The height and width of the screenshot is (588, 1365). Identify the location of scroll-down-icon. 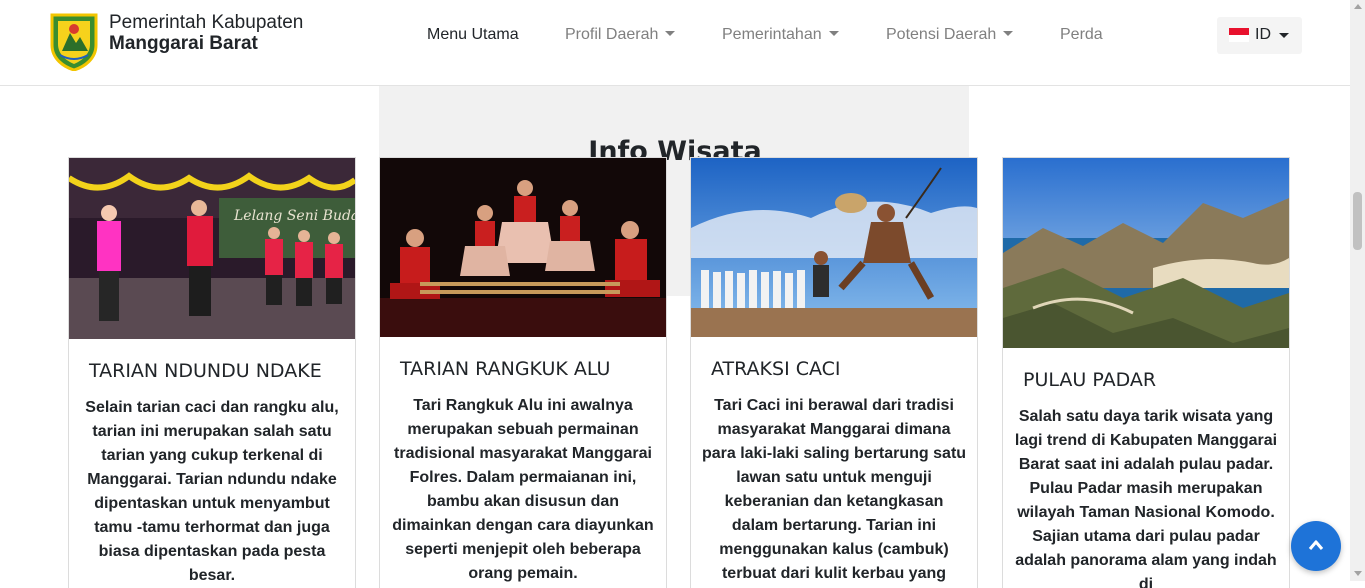
(1358, 573).